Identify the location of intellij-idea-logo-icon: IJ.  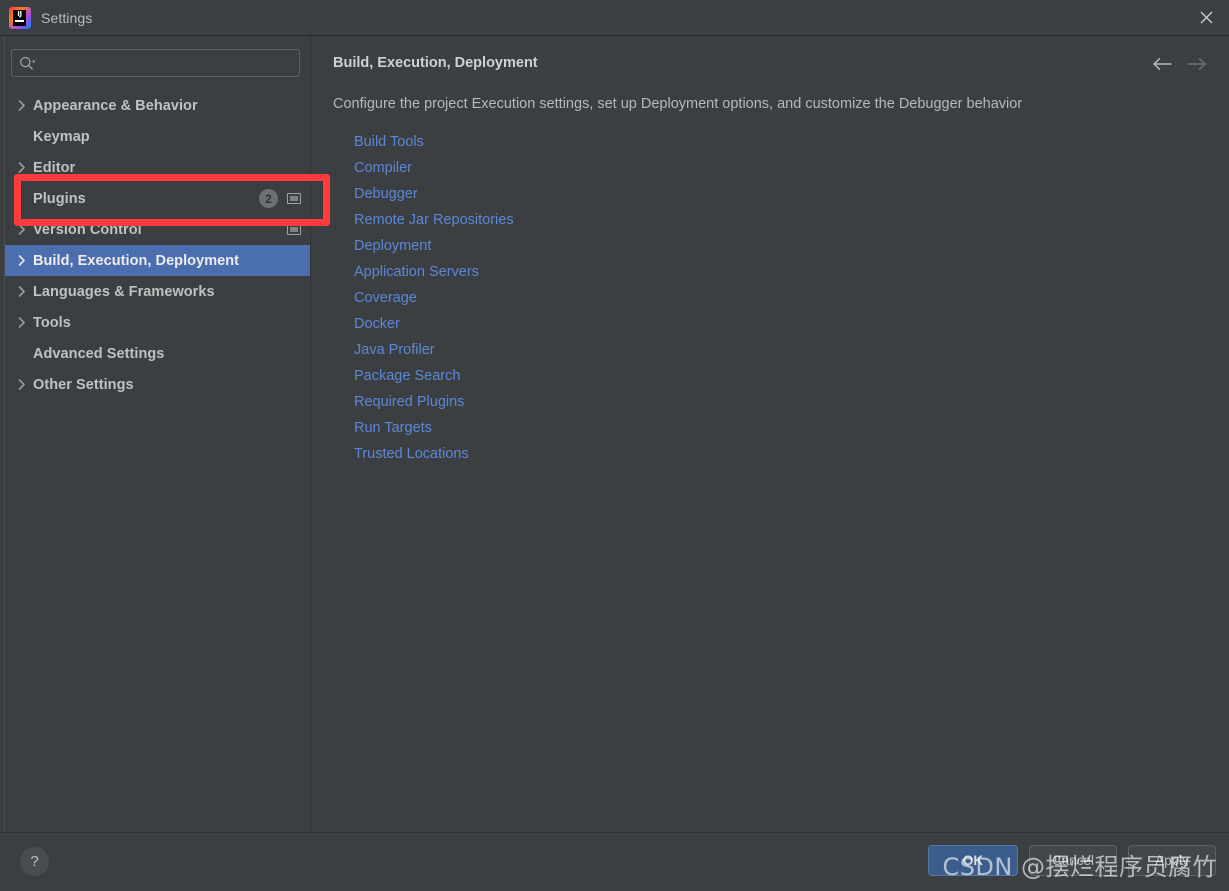
(20, 17).